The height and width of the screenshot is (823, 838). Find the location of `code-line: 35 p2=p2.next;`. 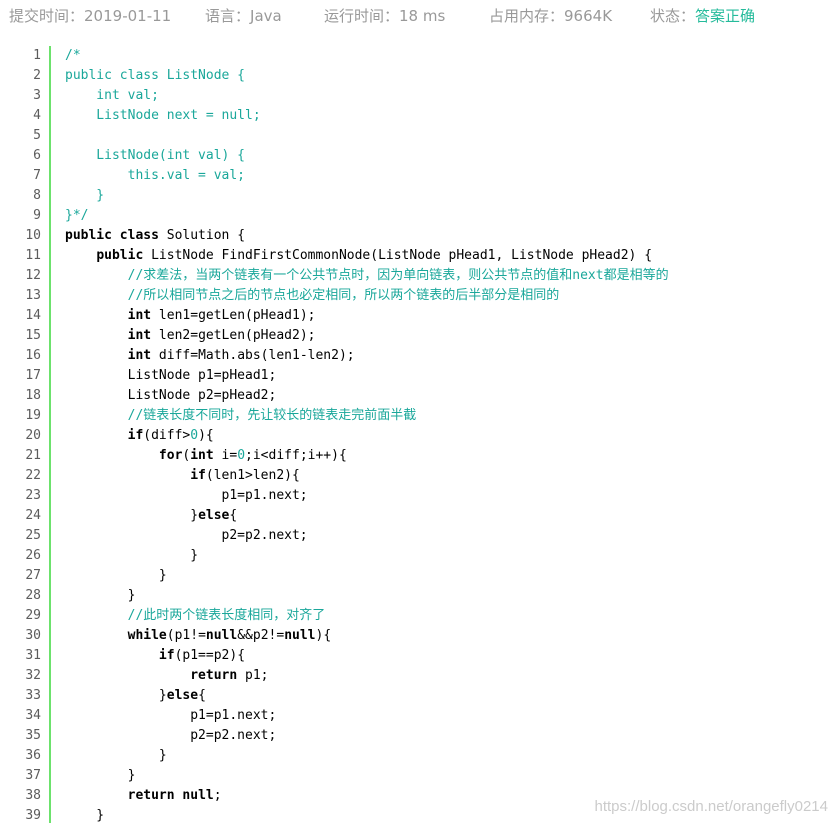

code-line: 35 p2=p2.next; is located at coordinates (419, 736).